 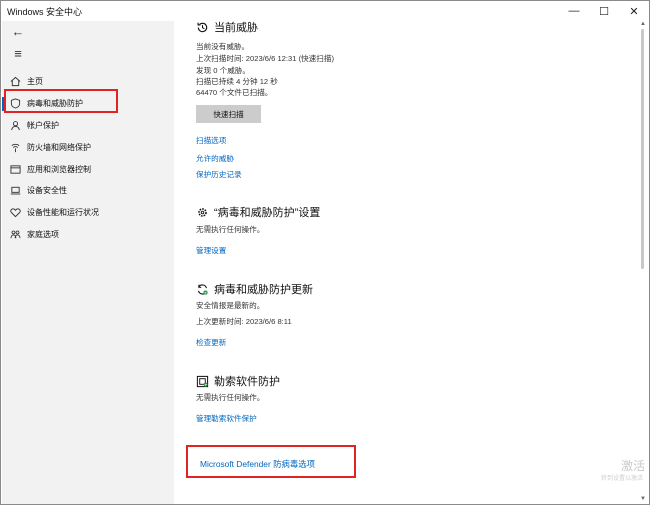 I want to click on scan-options-link: 扫描选项, so click(x=211, y=140).